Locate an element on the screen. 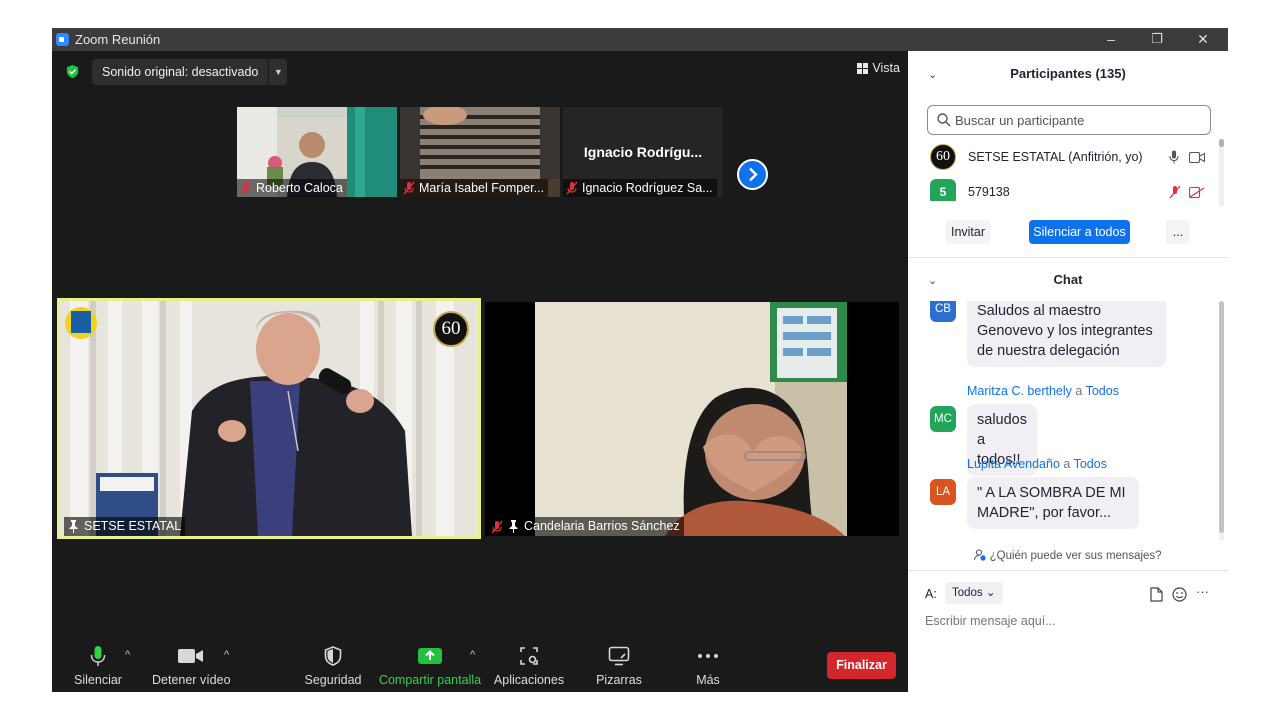  title-bar: Zoom Reunión – ❐ ✕ is located at coordinates (640, 39).